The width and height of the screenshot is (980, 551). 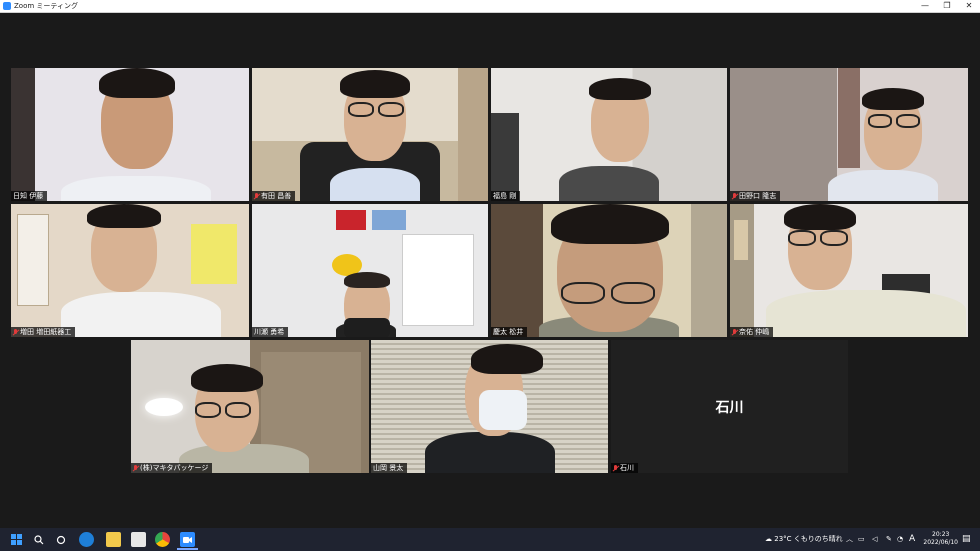 What do you see at coordinates (849, 270) in the screenshot?
I see `video-tile: 奈佑 仲嶋` at bounding box center [849, 270].